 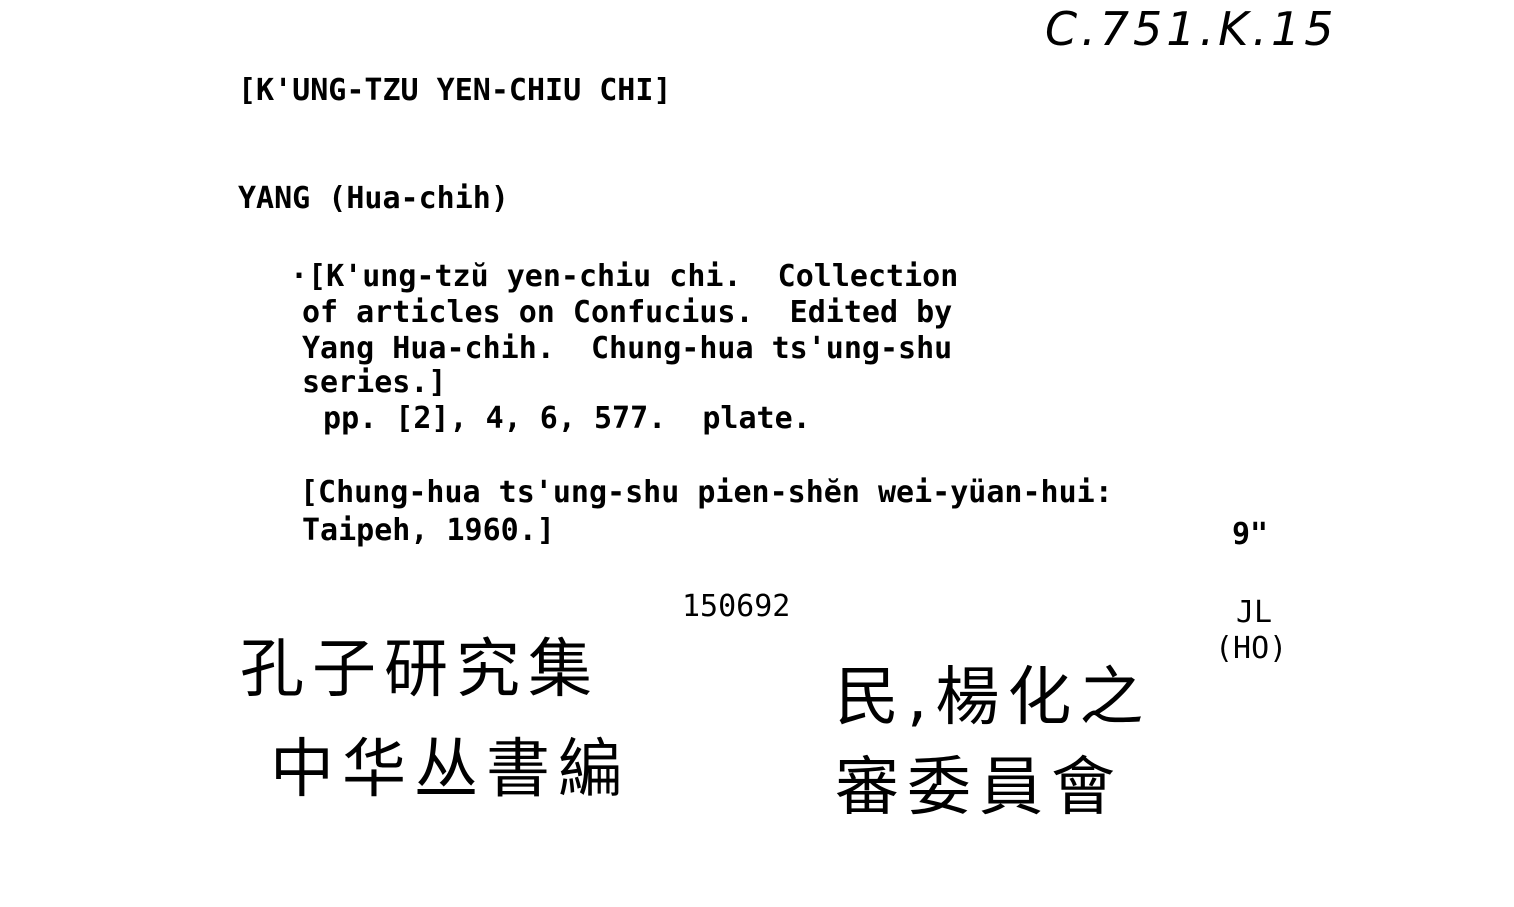 I want to click on chinese-author: 民,楊化之, so click(x=993, y=698).